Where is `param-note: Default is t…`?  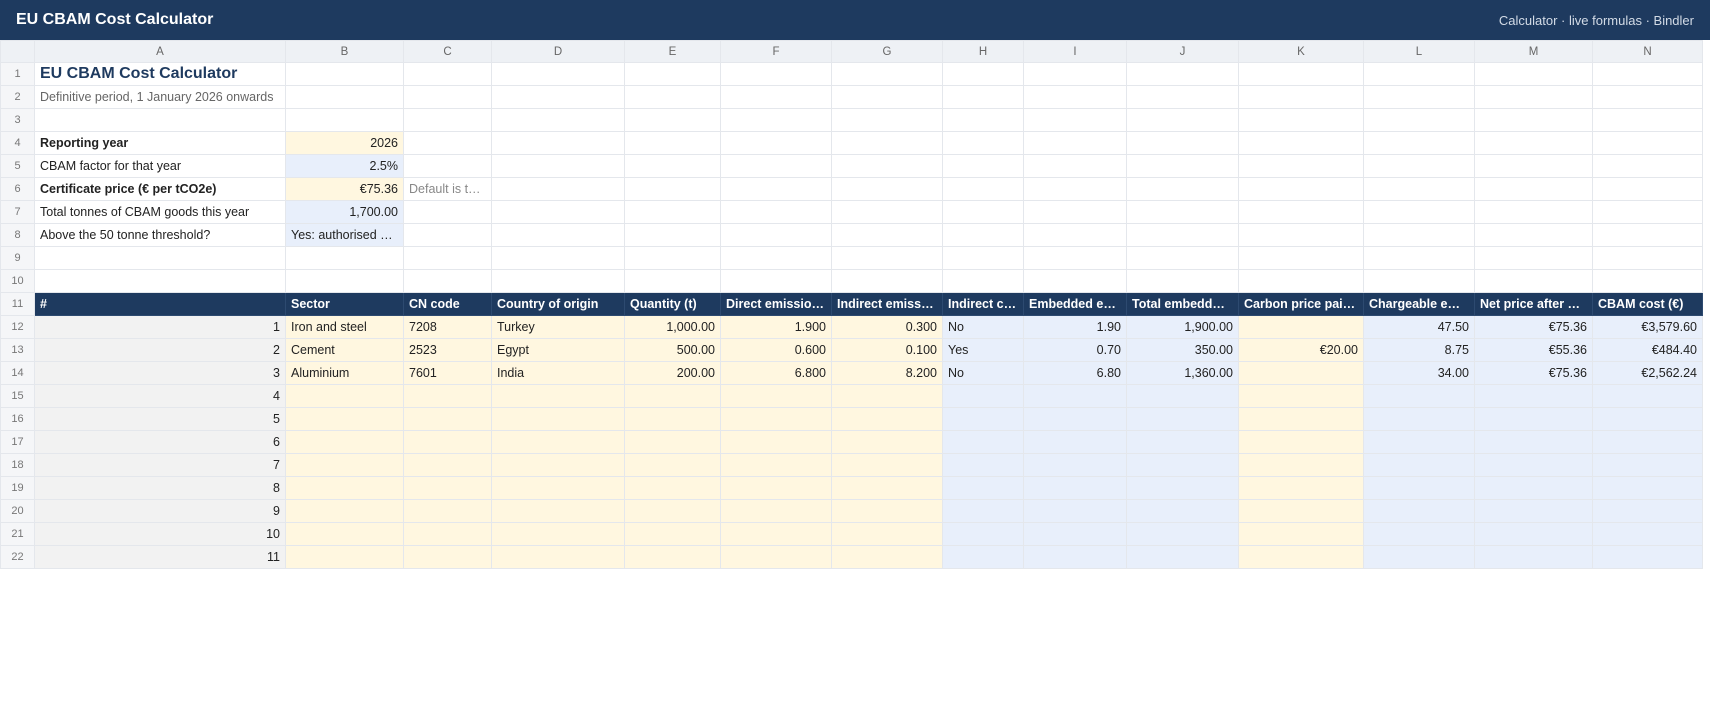
param-note: Default is t… is located at coordinates (447, 189).